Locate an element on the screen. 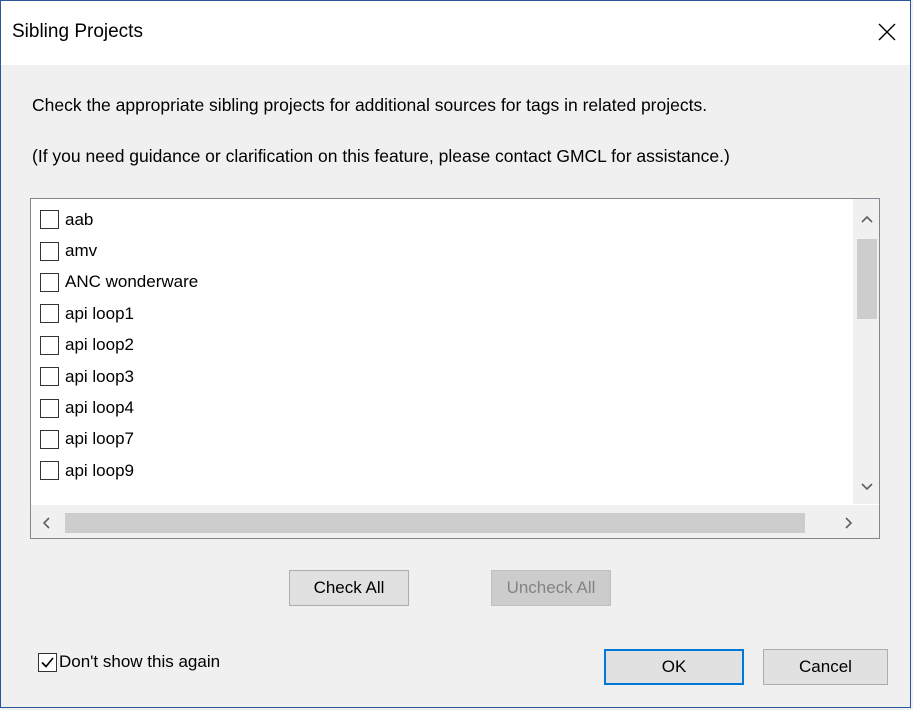 This screenshot has height=710, width=913. chevron-down-icon is located at coordinates (867, 487).